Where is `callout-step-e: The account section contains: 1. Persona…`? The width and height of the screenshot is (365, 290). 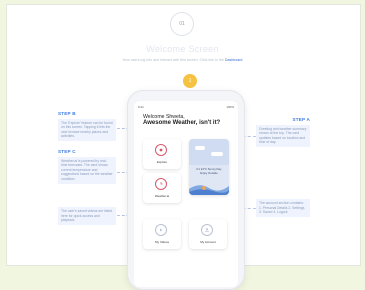 callout-step-e: The account section contains: 1. Persona… is located at coordinates (283, 207).